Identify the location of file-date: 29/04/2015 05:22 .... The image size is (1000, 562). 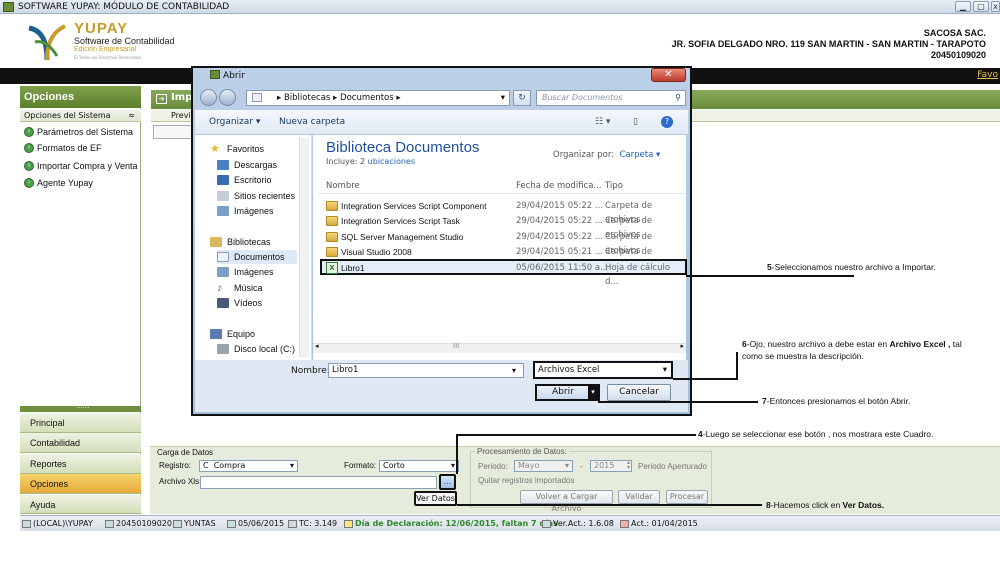
(559, 221).